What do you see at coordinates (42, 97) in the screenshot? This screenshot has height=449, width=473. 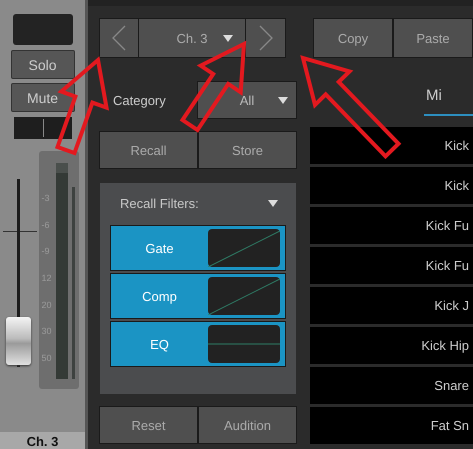 I see `mute-button: Mute` at bounding box center [42, 97].